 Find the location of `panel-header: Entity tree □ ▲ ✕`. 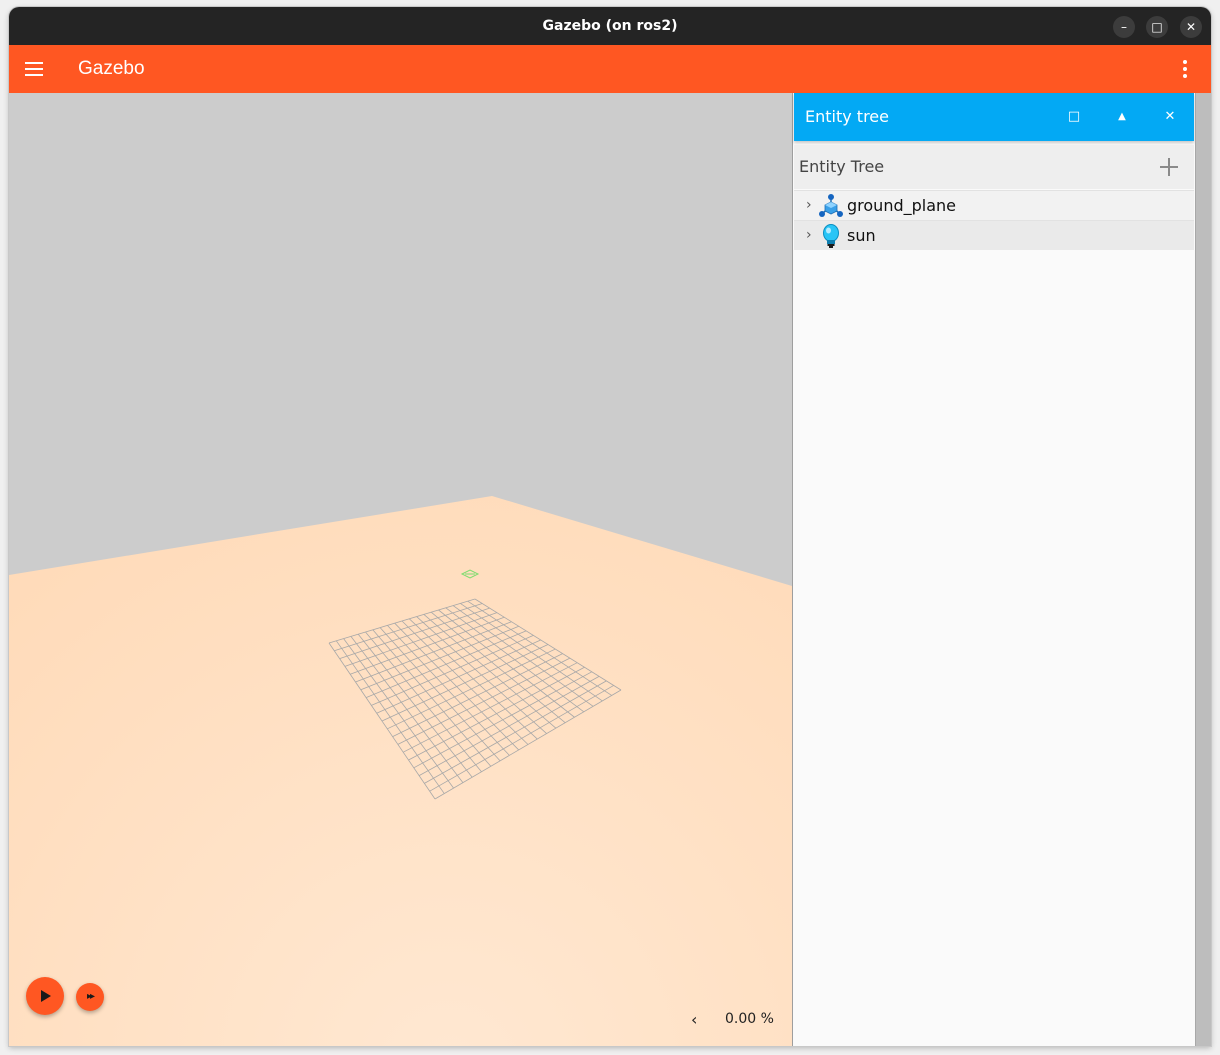

panel-header: Entity tree □ ▲ ✕ is located at coordinates (994, 117).